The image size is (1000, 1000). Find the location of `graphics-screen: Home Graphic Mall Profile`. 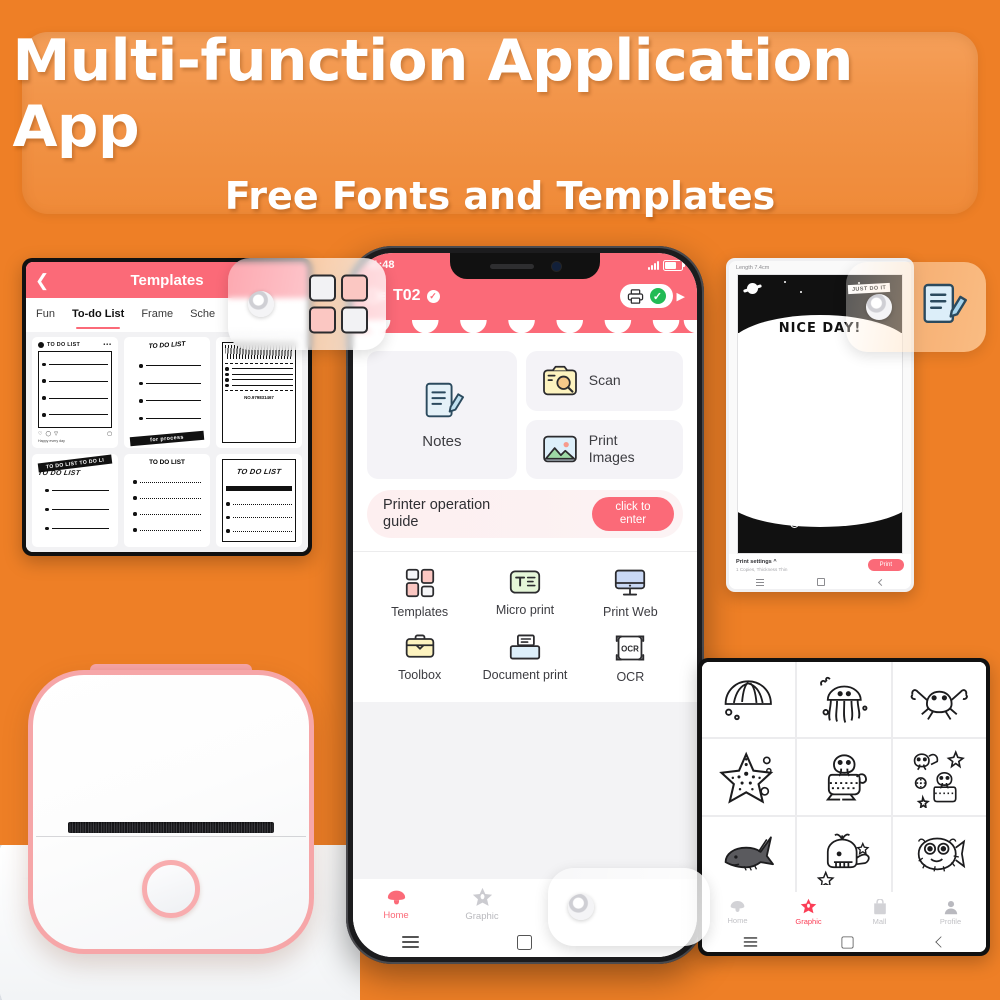

graphics-screen: Home Graphic Mall Profile is located at coordinates (844, 807).